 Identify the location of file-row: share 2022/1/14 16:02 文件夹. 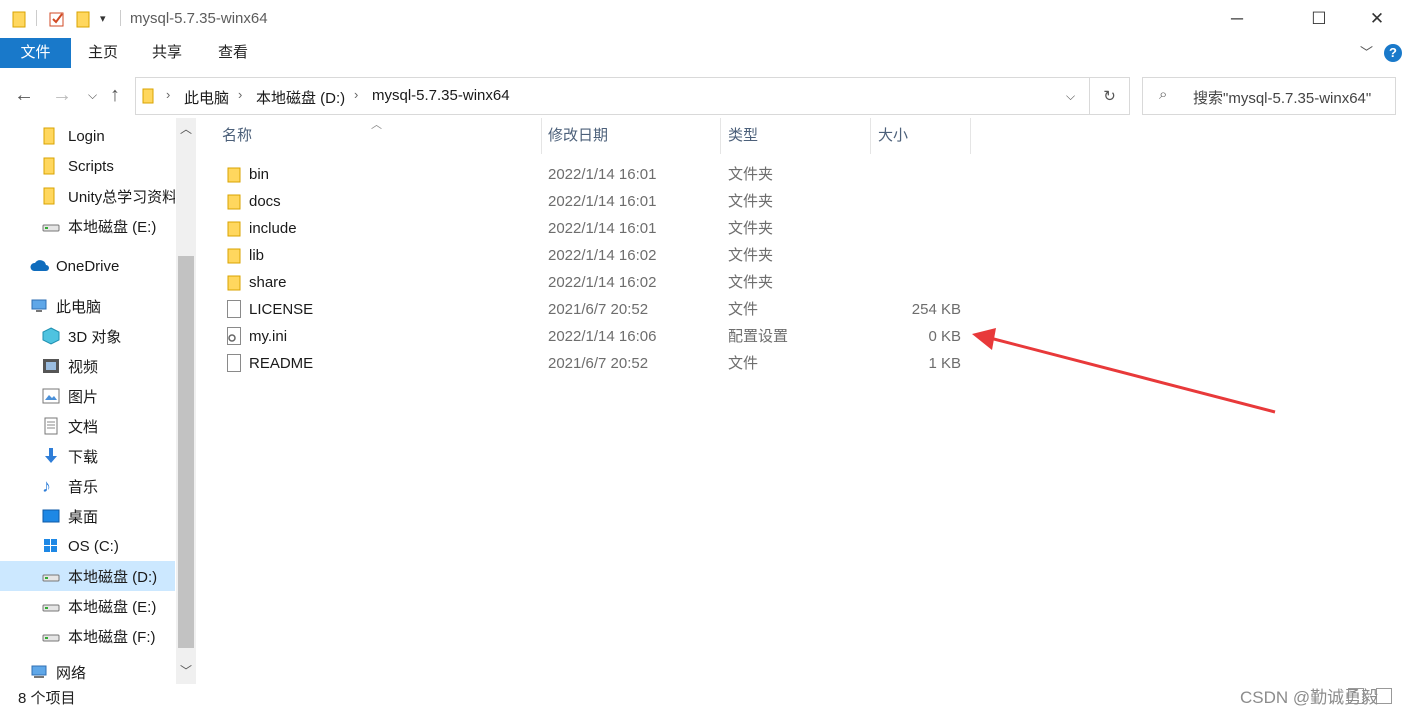
(595, 282).